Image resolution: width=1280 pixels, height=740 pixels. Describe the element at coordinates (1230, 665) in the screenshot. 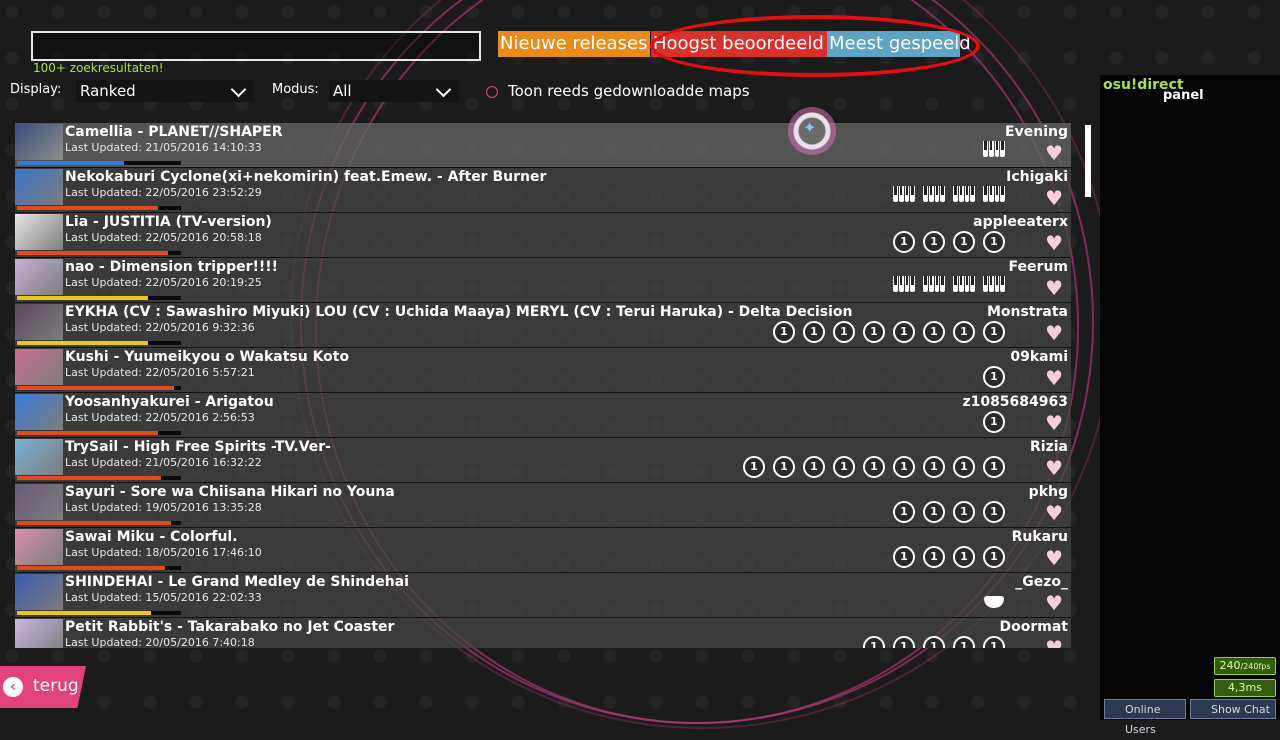

I see `fps-value: 240` at that location.